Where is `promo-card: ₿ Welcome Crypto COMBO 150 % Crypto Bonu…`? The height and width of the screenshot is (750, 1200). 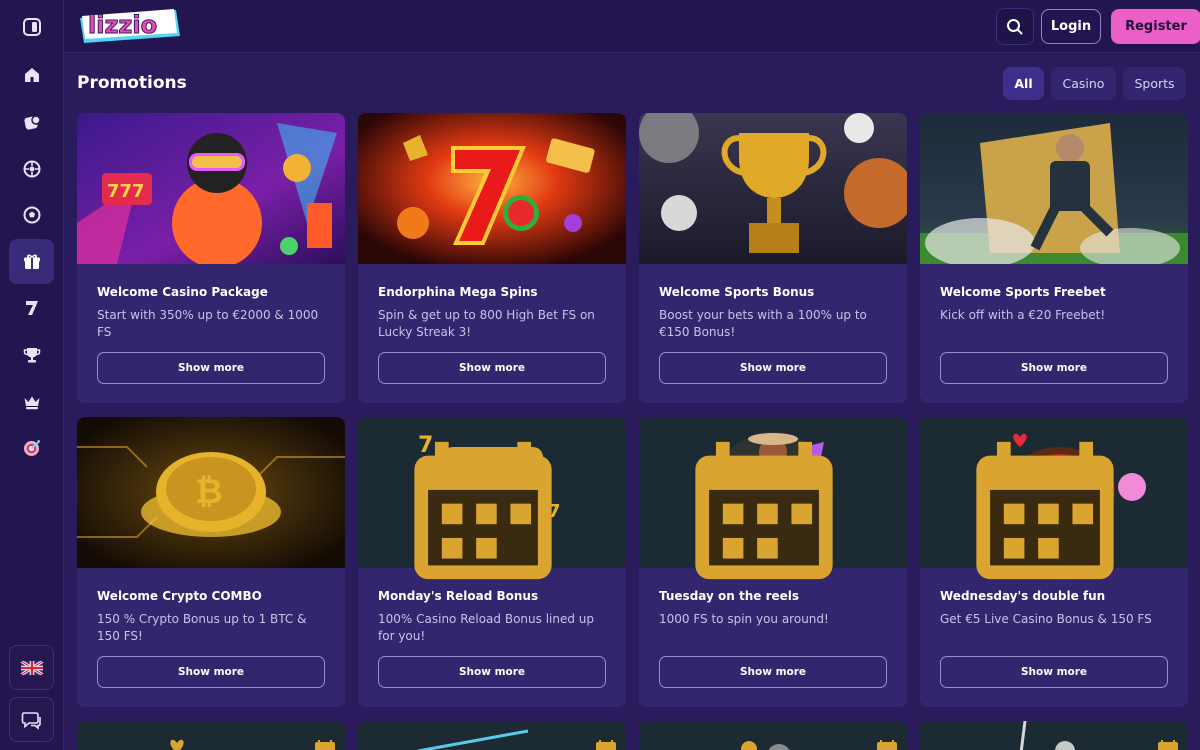
promo-card: ₿ Welcome Crypto COMBO 150 % Crypto Bonu… is located at coordinates (211, 562).